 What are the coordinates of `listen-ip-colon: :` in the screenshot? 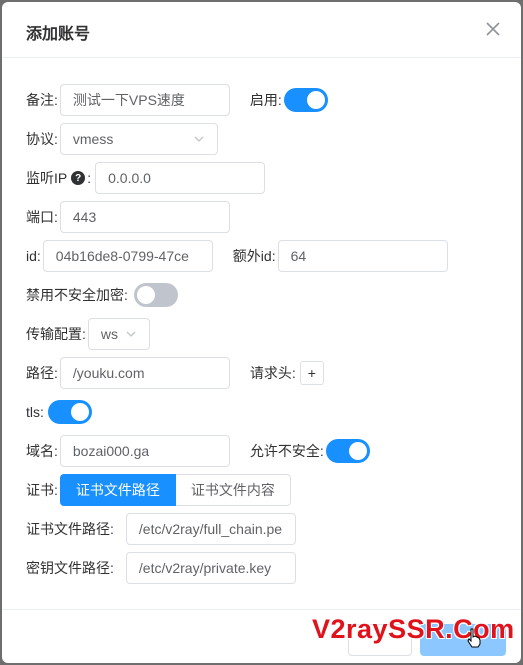 It's located at (89, 178).